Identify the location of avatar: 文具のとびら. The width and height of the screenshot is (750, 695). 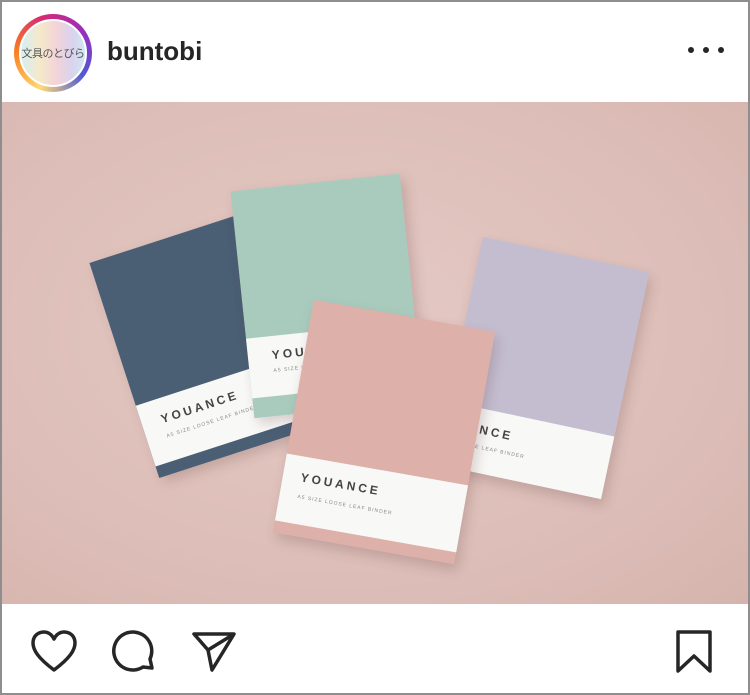
(53, 53).